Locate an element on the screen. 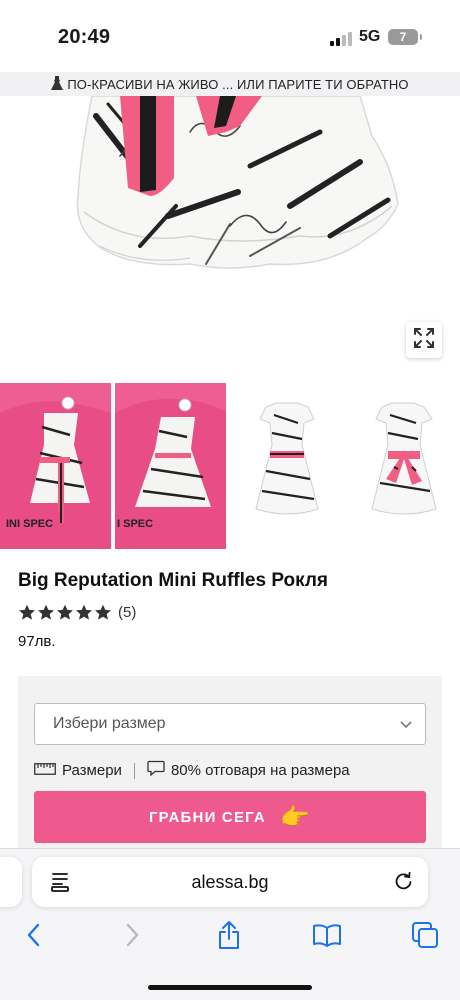  fit-info: 80% отговаря на размера is located at coordinates (248, 770).